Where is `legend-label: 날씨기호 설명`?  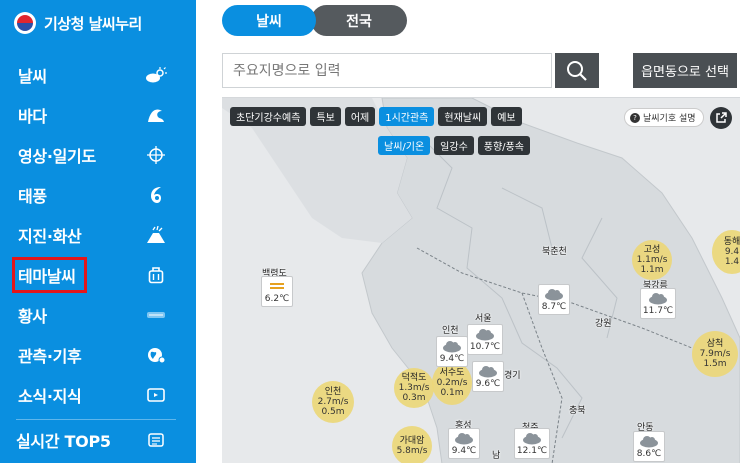
legend-label: 날씨기호 설명 is located at coordinates (669, 119).